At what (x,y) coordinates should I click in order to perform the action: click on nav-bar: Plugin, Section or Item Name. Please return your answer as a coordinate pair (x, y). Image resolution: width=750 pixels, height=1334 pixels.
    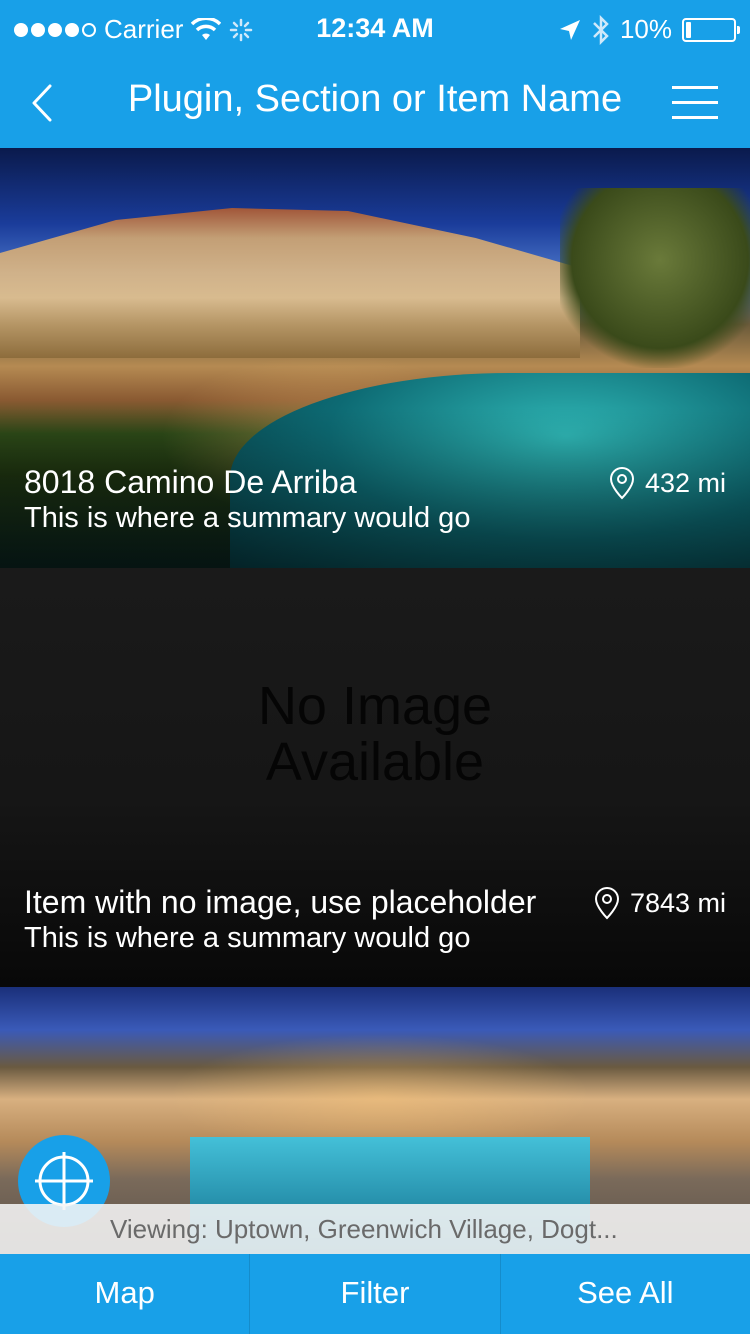
    Looking at the image, I should click on (375, 103).